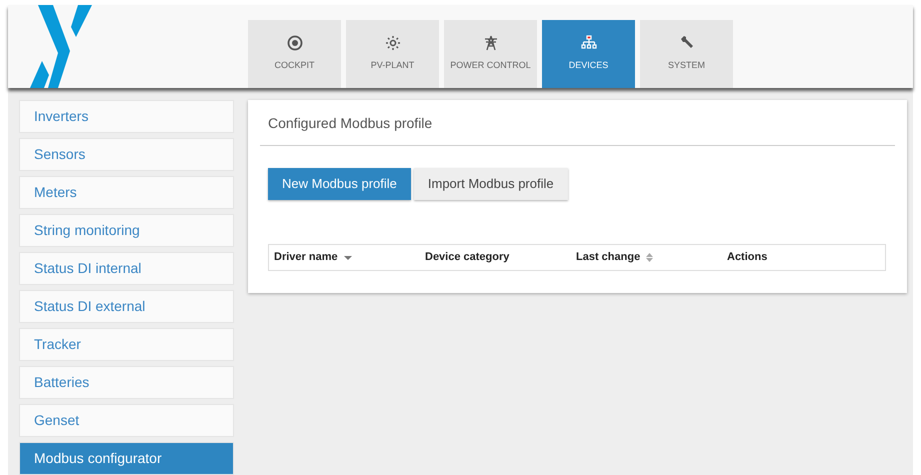  Describe the element at coordinates (306, 257) in the screenshot. I see `column-header: Driver name` at that location.